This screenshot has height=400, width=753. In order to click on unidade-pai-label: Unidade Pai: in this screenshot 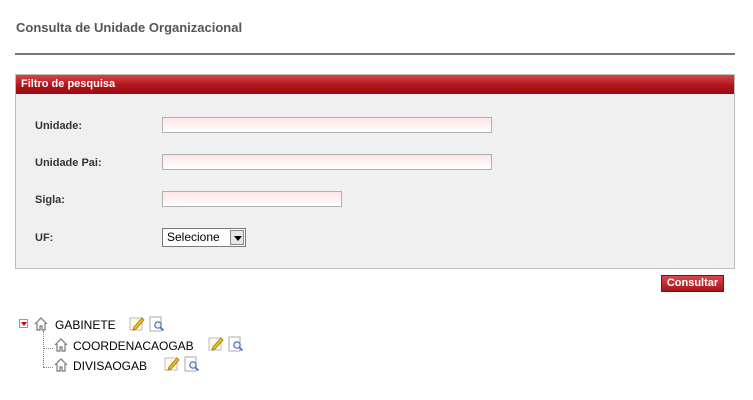, I will do `click(68, 163)`.